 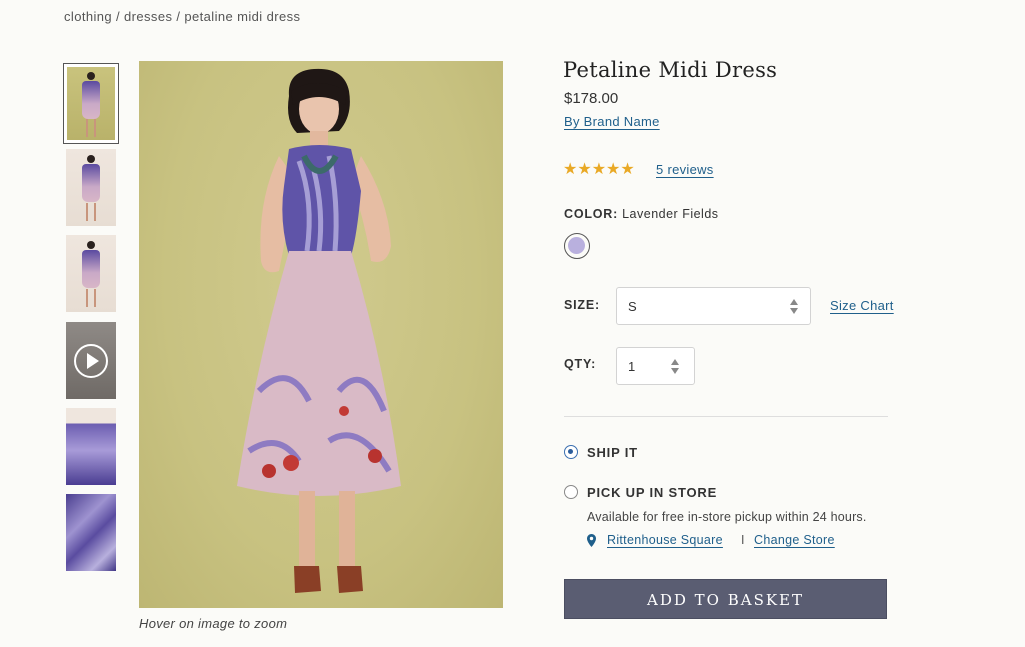 I want to click on ship-it-label: SHIP IT, so click(x=612, y=452).